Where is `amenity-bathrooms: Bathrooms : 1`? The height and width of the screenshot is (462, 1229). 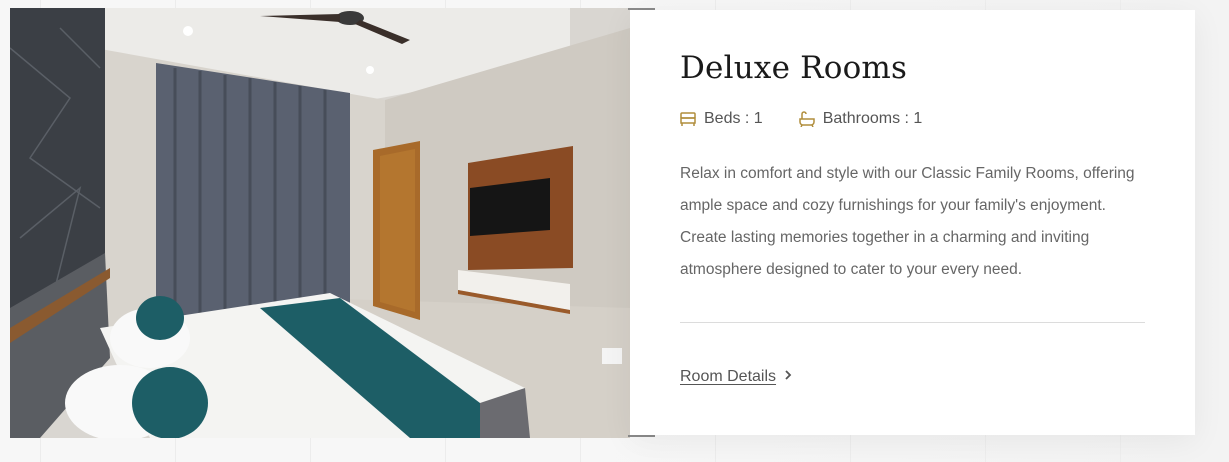
amenity-bathrooms: Bathrooms : 1 is located at coordinates (860, 119).